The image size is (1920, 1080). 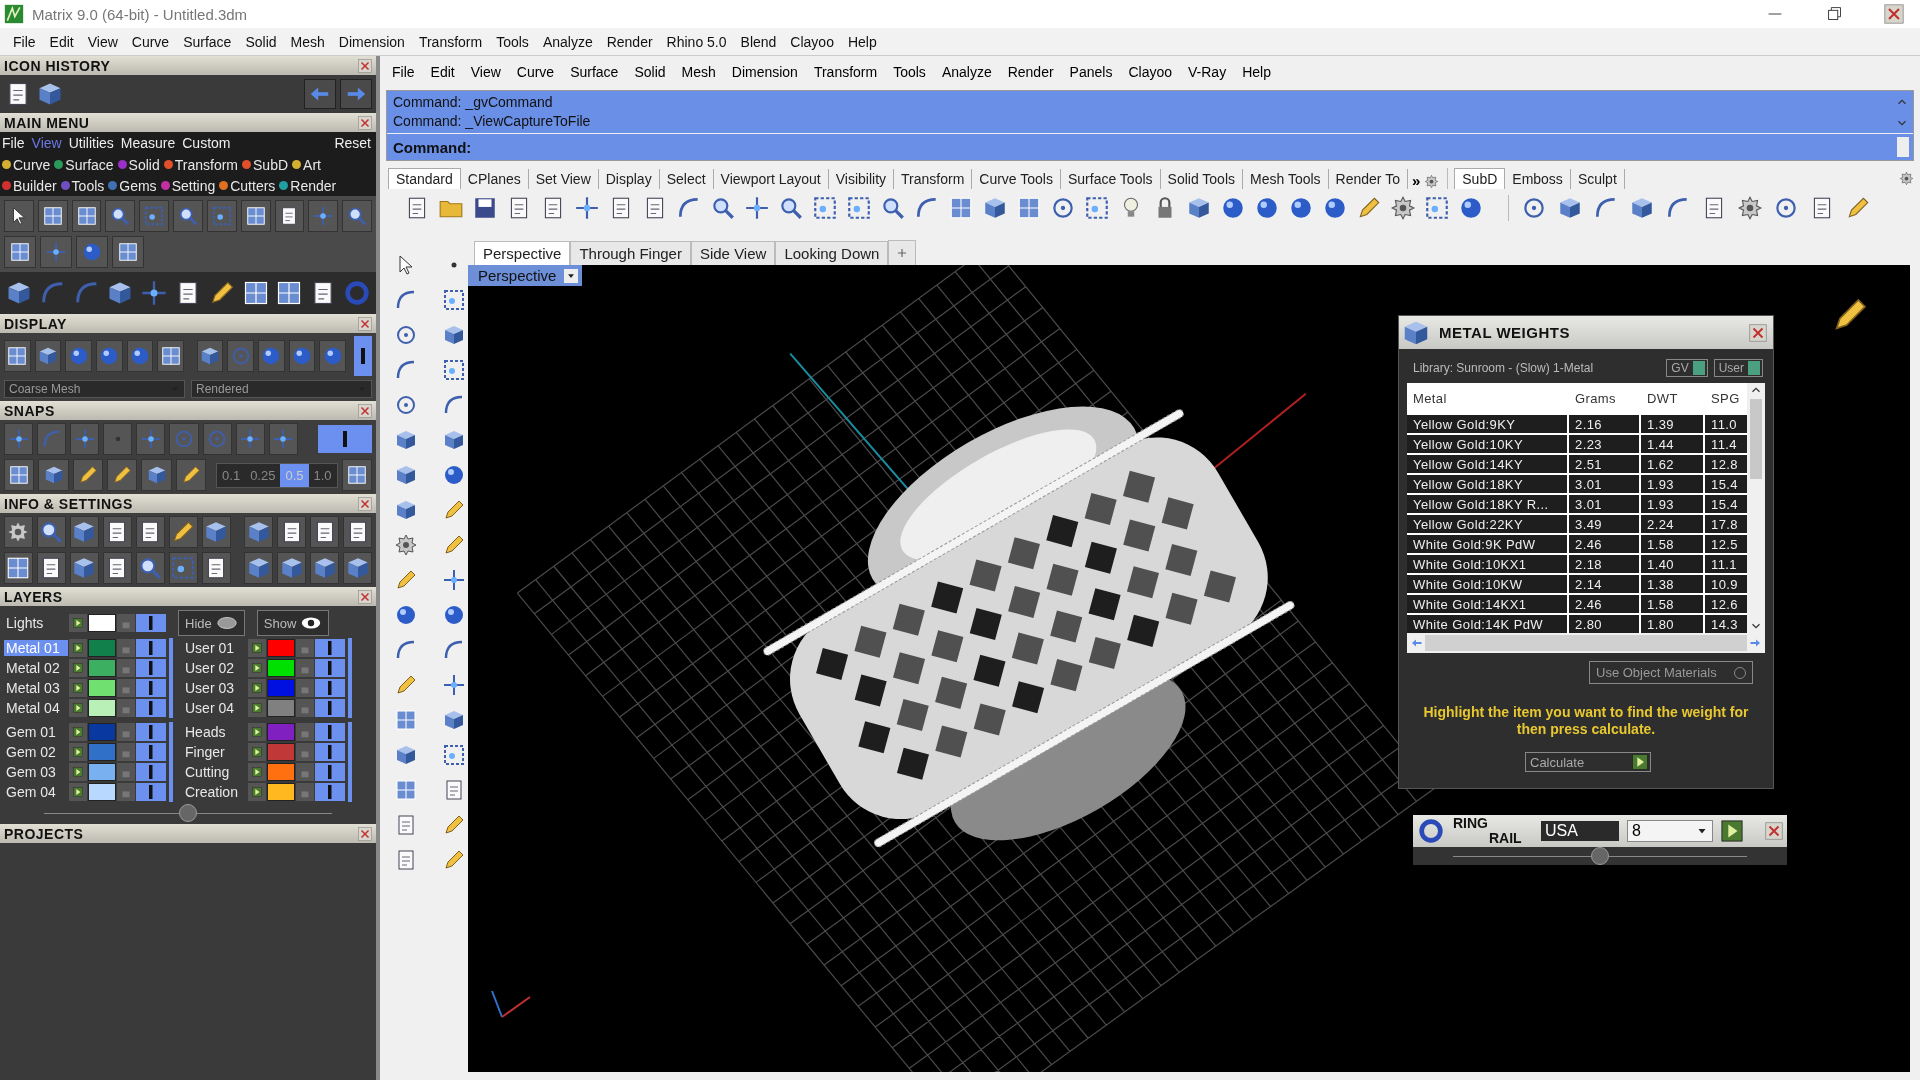 What do you see at coordinates (485, 72) in the screenshot?
I see `menu-item: View` at bounding box center [485, 72].